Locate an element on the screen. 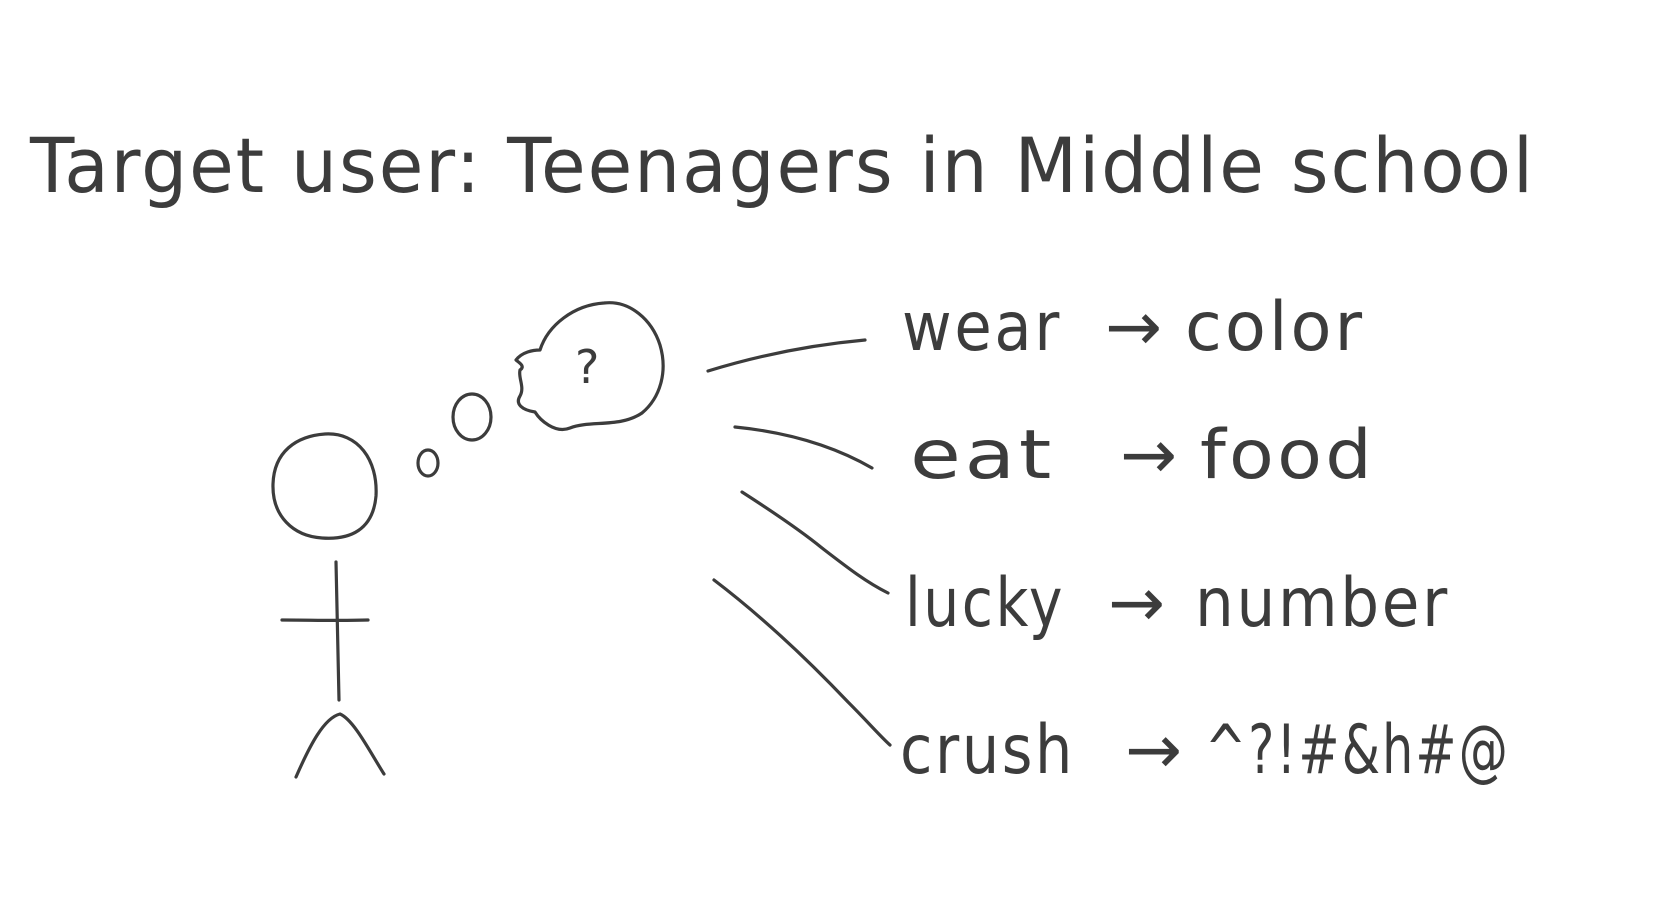  thought-bubble: ? is located at coordinates (540, 389).